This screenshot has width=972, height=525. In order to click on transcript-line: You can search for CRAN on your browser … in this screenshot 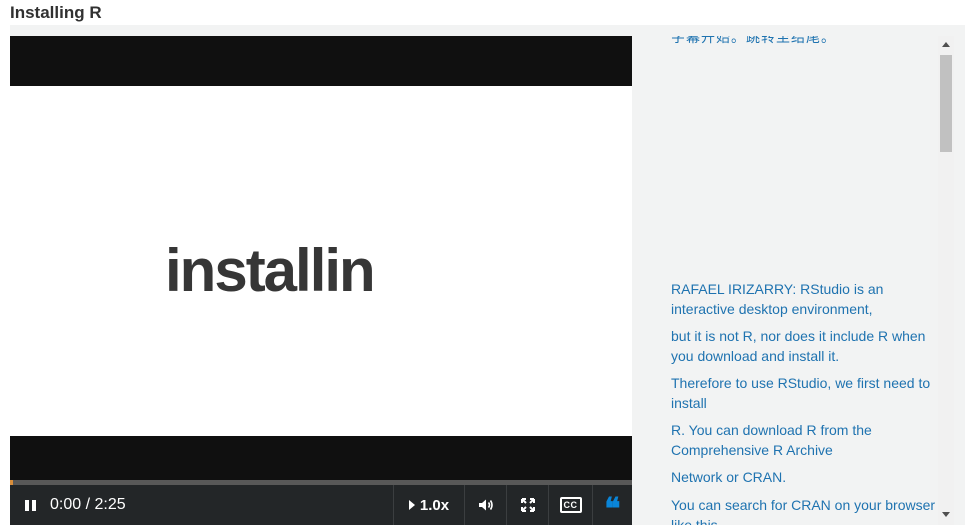, I will do `click(803, 510)`.